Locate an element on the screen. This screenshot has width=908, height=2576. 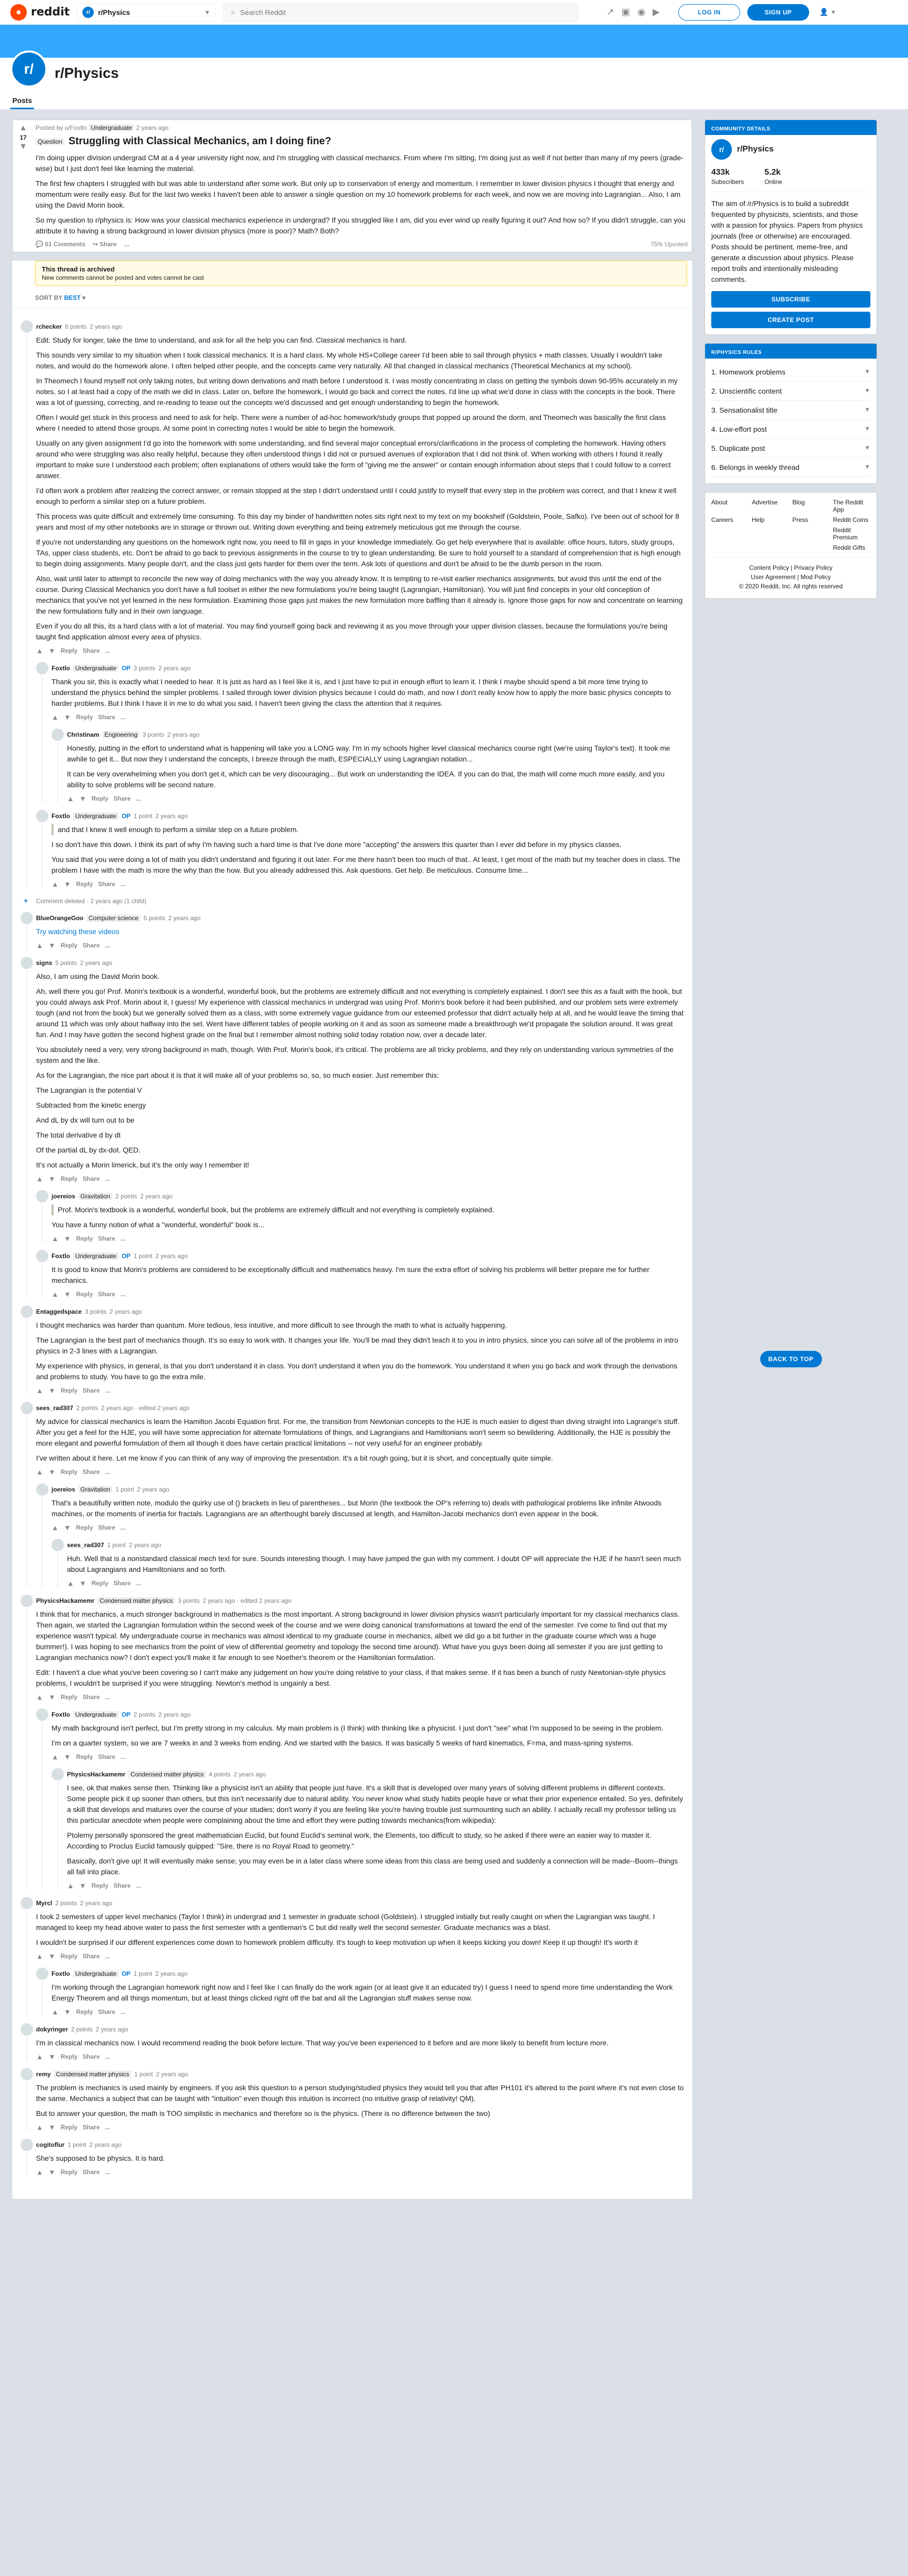
create-post-button: CREATE POST is located at coordinates (790, 320).